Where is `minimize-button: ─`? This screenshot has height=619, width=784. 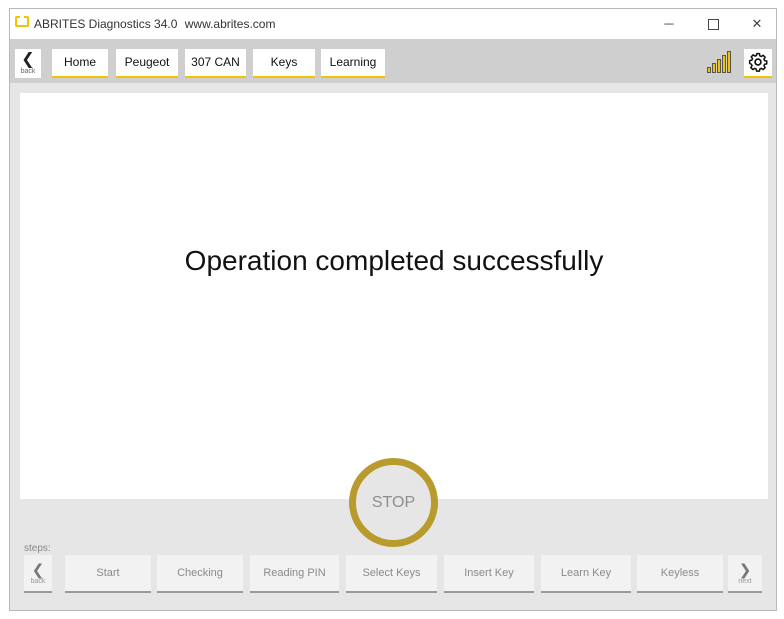 minimize-button: ─ is located at coordinates (669, 24).